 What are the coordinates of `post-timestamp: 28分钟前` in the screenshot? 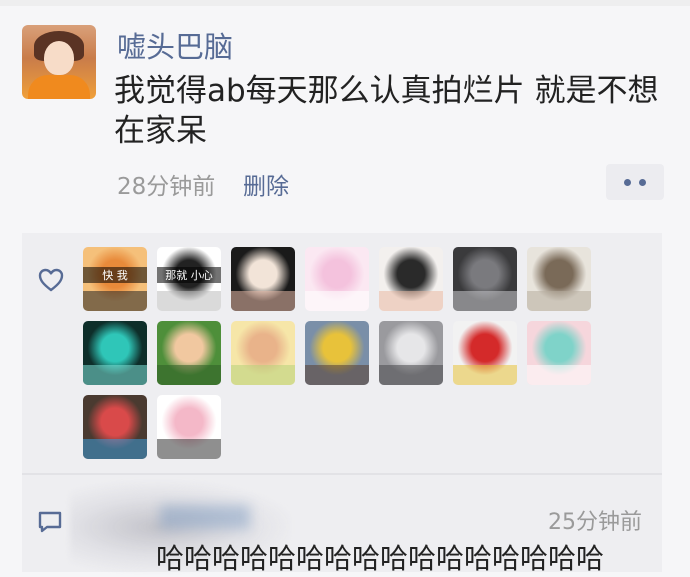 It's located at (166, 187).